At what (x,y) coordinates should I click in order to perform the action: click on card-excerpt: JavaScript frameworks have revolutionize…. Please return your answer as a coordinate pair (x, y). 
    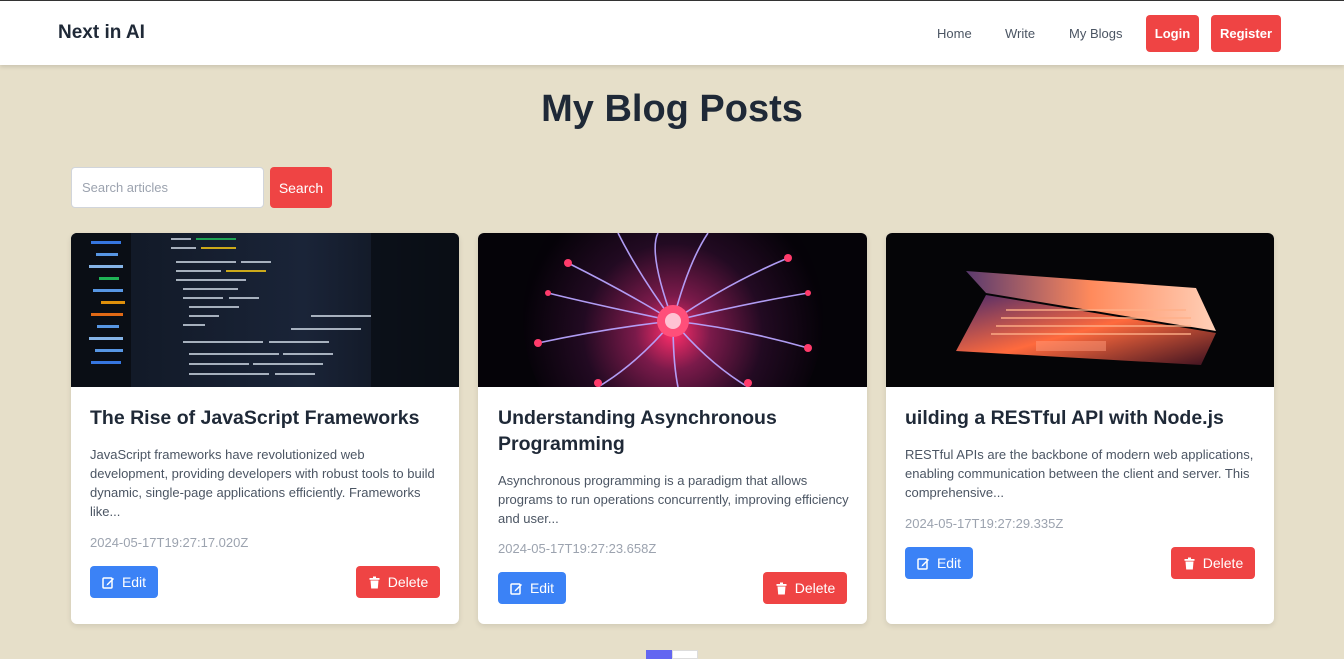
    Looking at the image, I should click on (262, 483).